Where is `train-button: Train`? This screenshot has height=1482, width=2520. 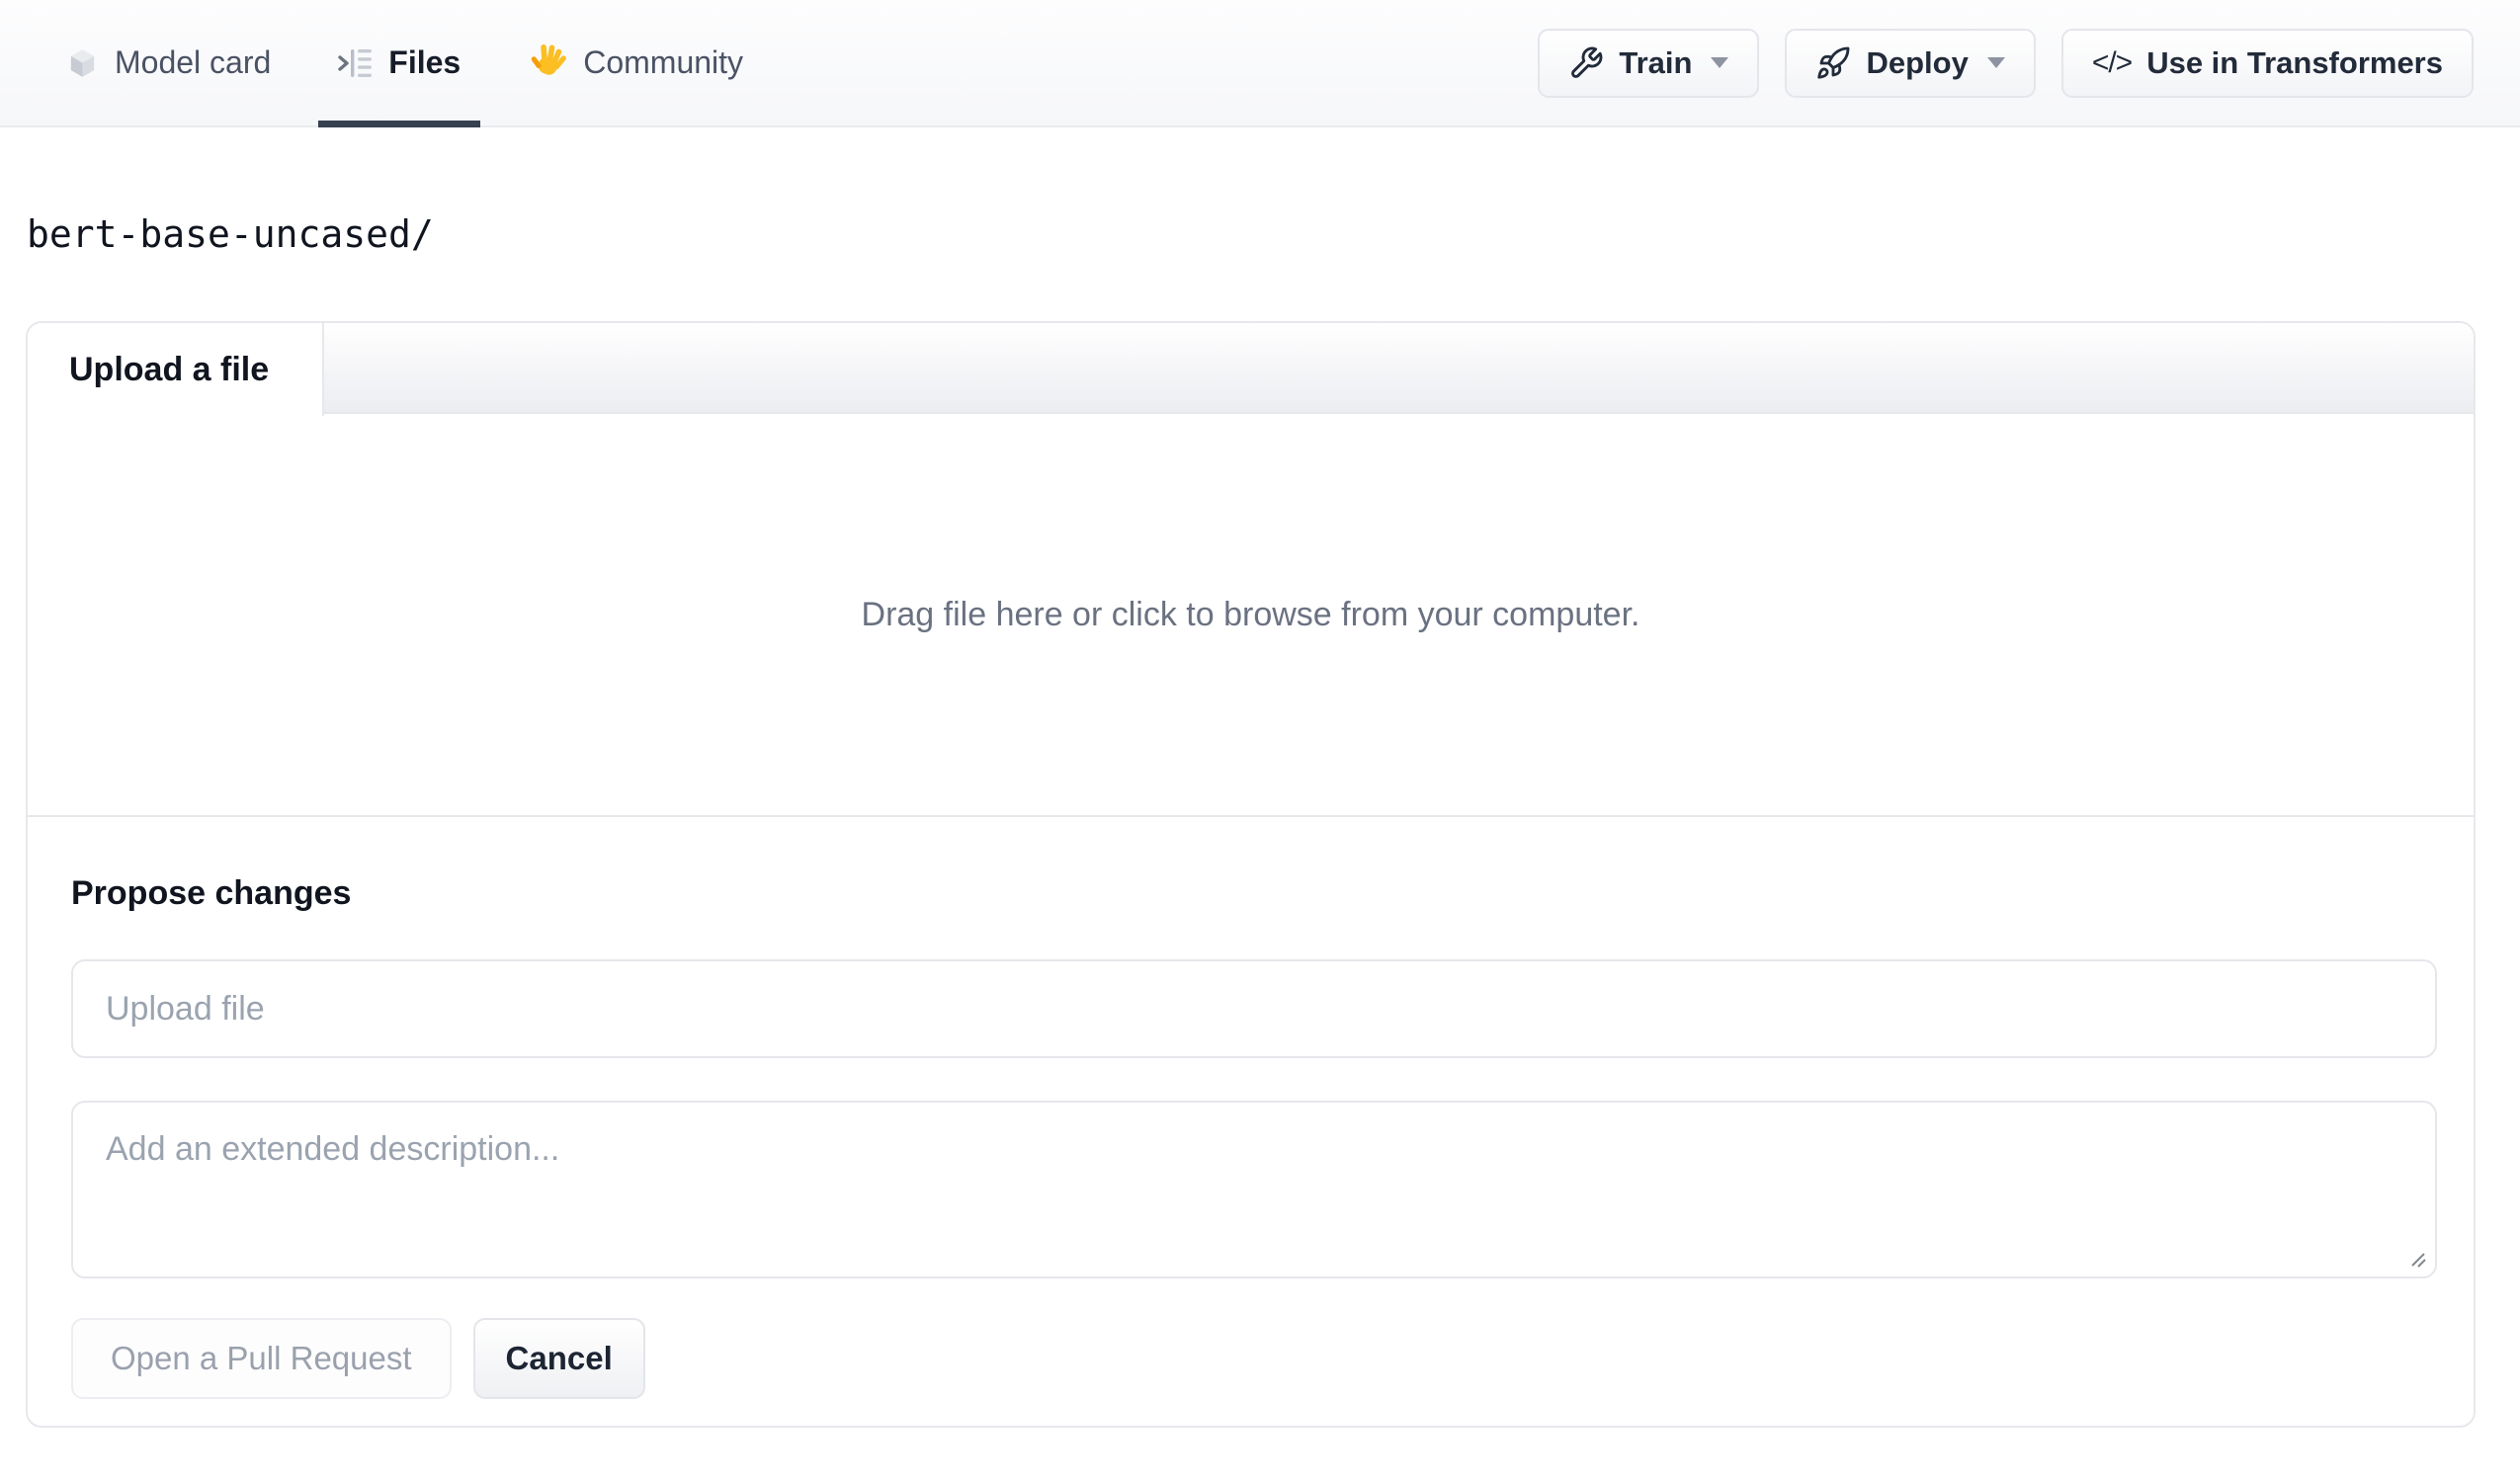
train-button: Train is located at coordinates (1649, 63).